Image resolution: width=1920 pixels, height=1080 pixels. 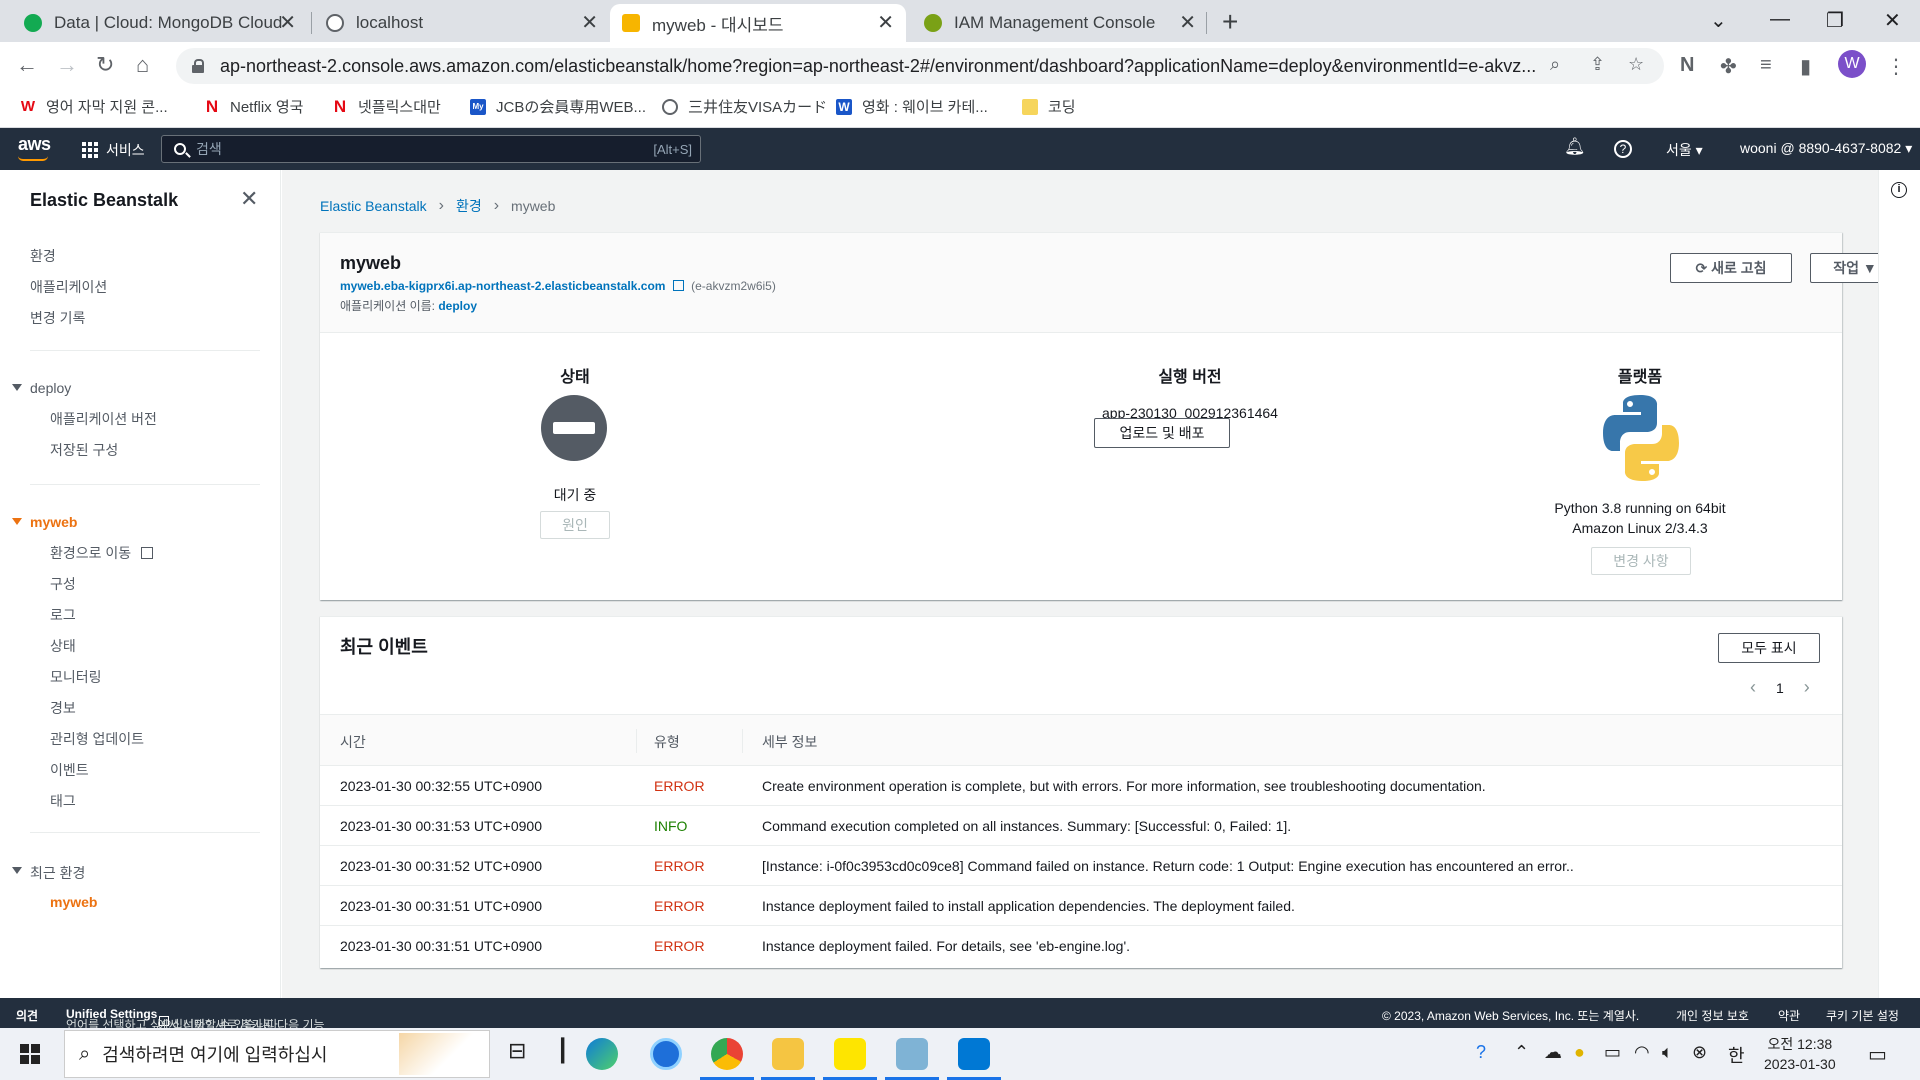 I want to click on task-view-icon: ⊟, so click(x=517, y=1051).